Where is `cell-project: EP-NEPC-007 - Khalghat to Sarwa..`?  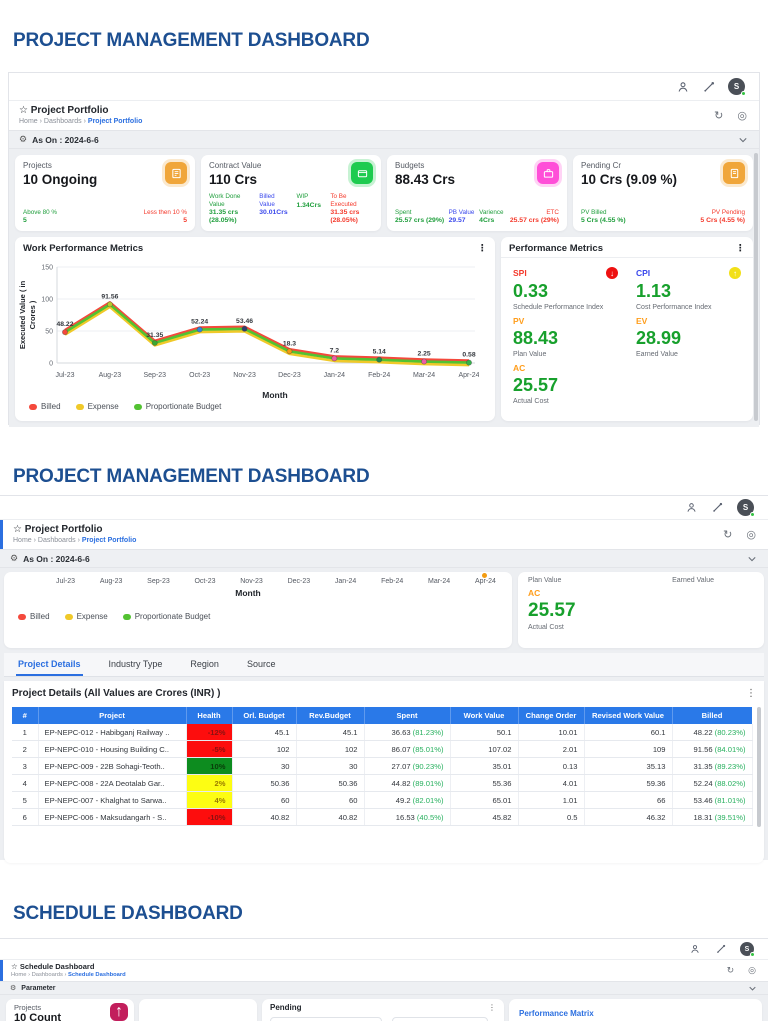 cell-project: EP-NEPC-007 - Khalghat to Sarwa.. is located at coordinates (112, 800).